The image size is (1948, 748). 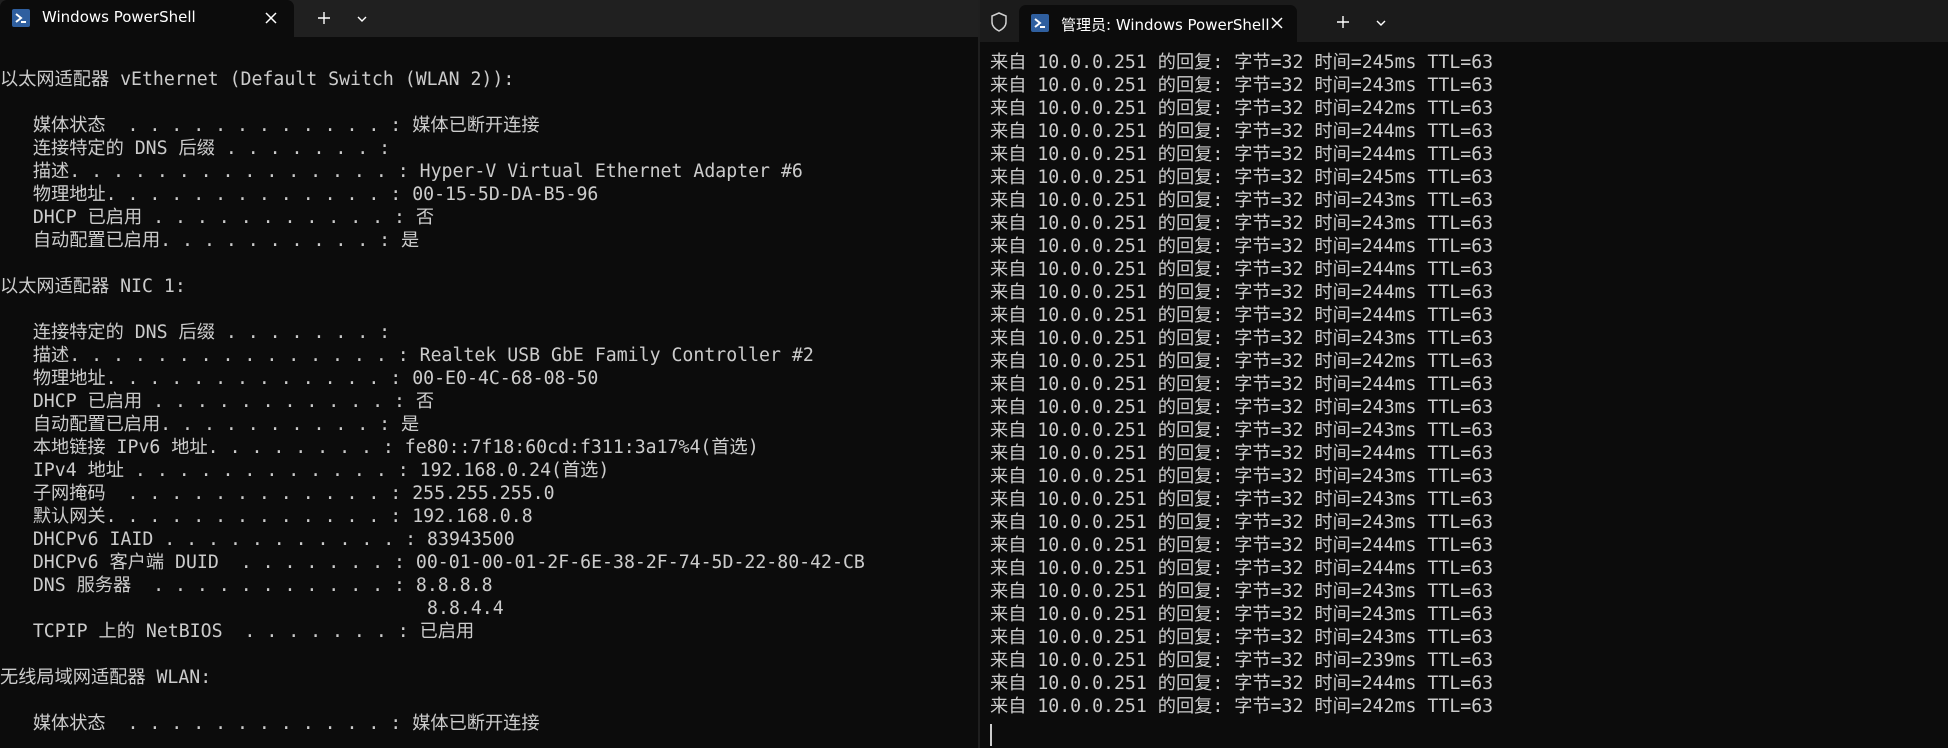 What do you see at coordinates (991, 735) in the screenshot?
I see `text-cursor` at bounding box center [991, 735].